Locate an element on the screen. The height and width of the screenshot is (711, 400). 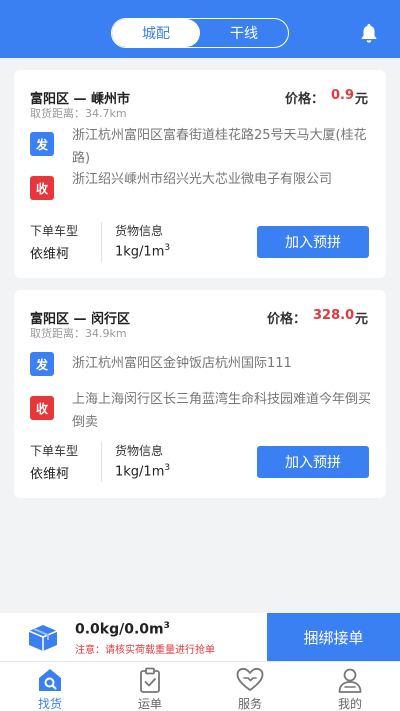
tab-find-goods: 找货 is located at coordinates (50, 686).